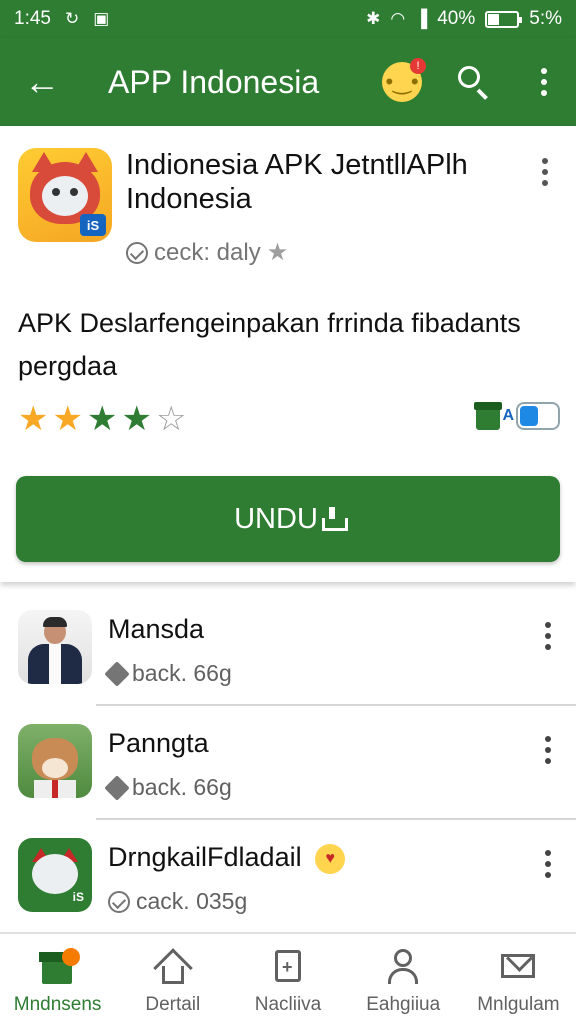 Image resolution: width=576 pixels, height=1024 pixels. Describe the element at coordinates (57, 1004) in the screenshot. I see `nav-label: Mndnsens` at that location.